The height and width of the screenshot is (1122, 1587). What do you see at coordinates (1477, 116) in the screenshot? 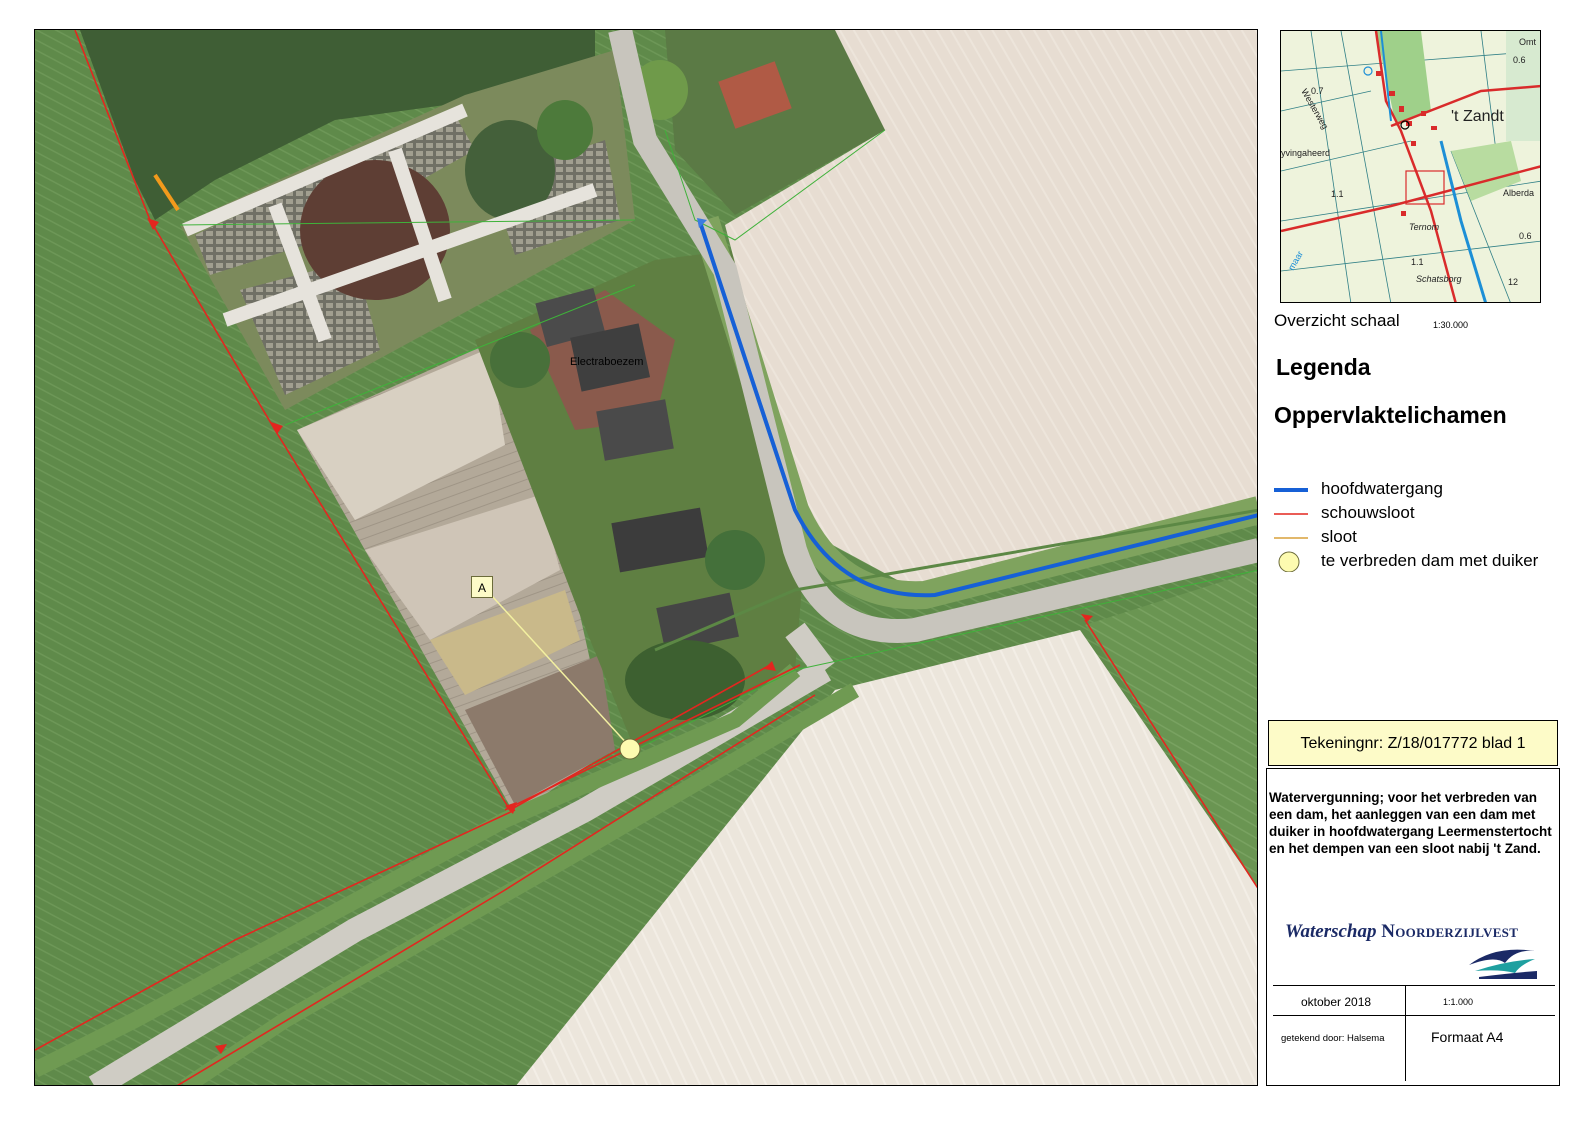
I see `overview-label: 't Zandt` at bounding box center [1477, 116].